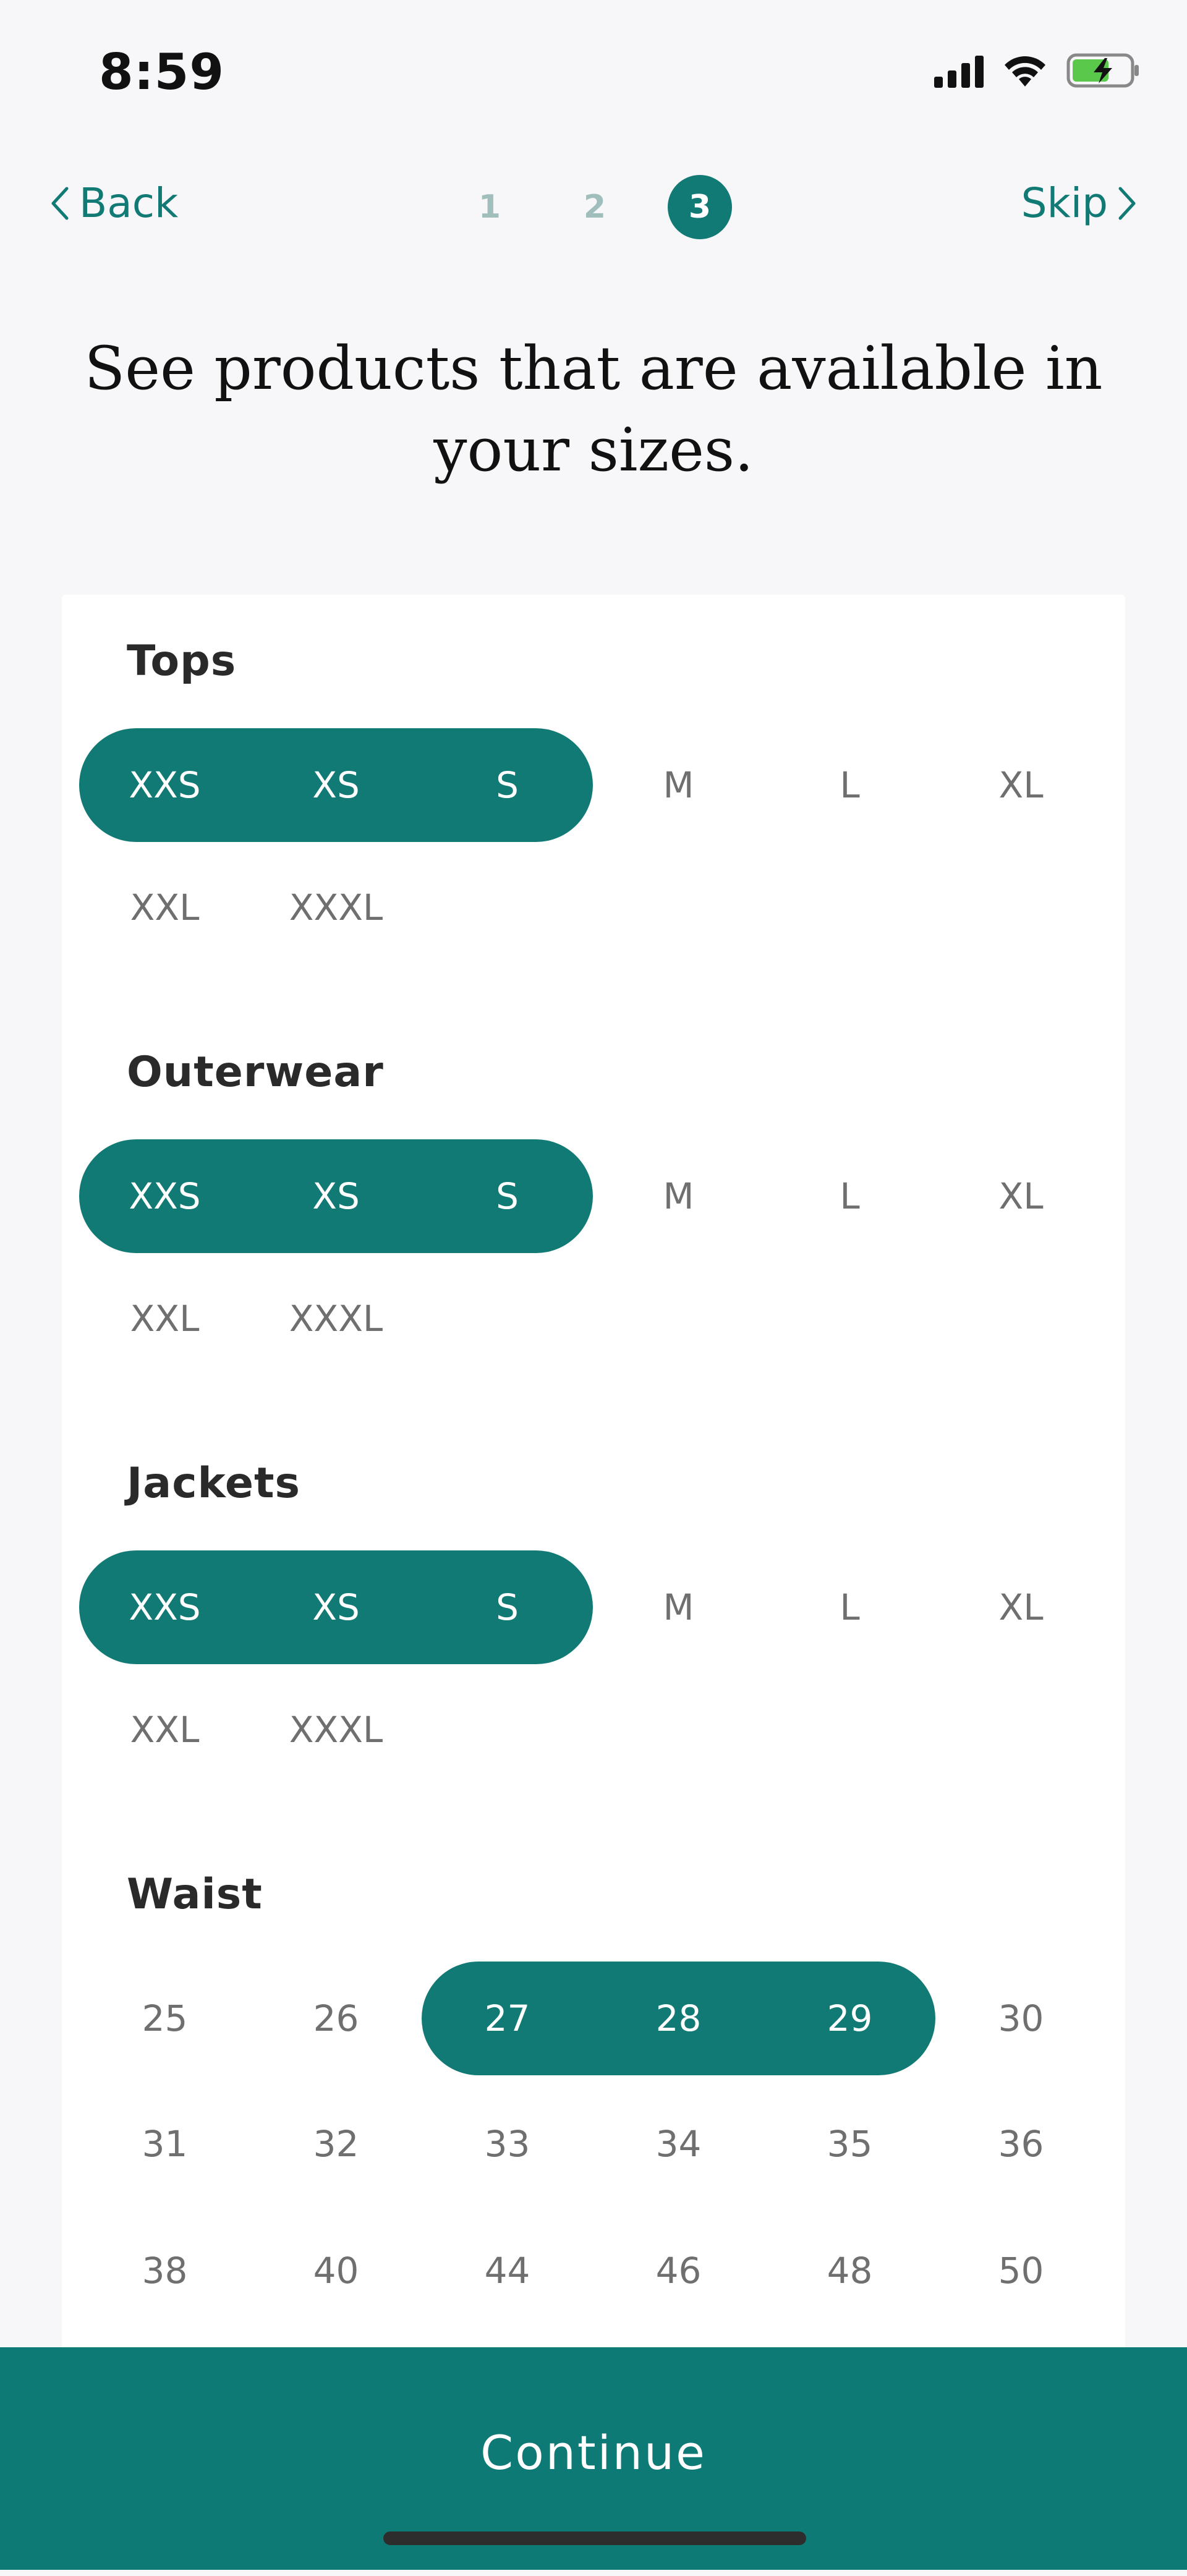 The height and width of the screenshot is (2576, 1187). What do you see at coordinates (165, 907) in the screenshot?
I see `size-option-tops: XXL` at bounding box center [165, 907].